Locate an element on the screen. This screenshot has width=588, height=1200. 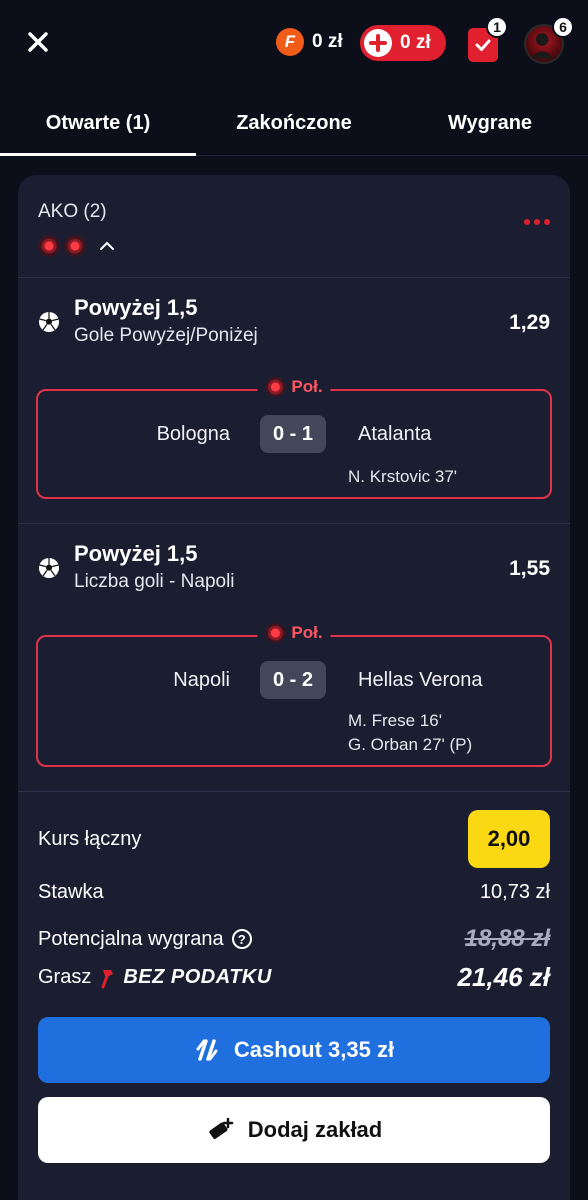
total-odds-value: 2,00 is located at coordinates (509, 839).